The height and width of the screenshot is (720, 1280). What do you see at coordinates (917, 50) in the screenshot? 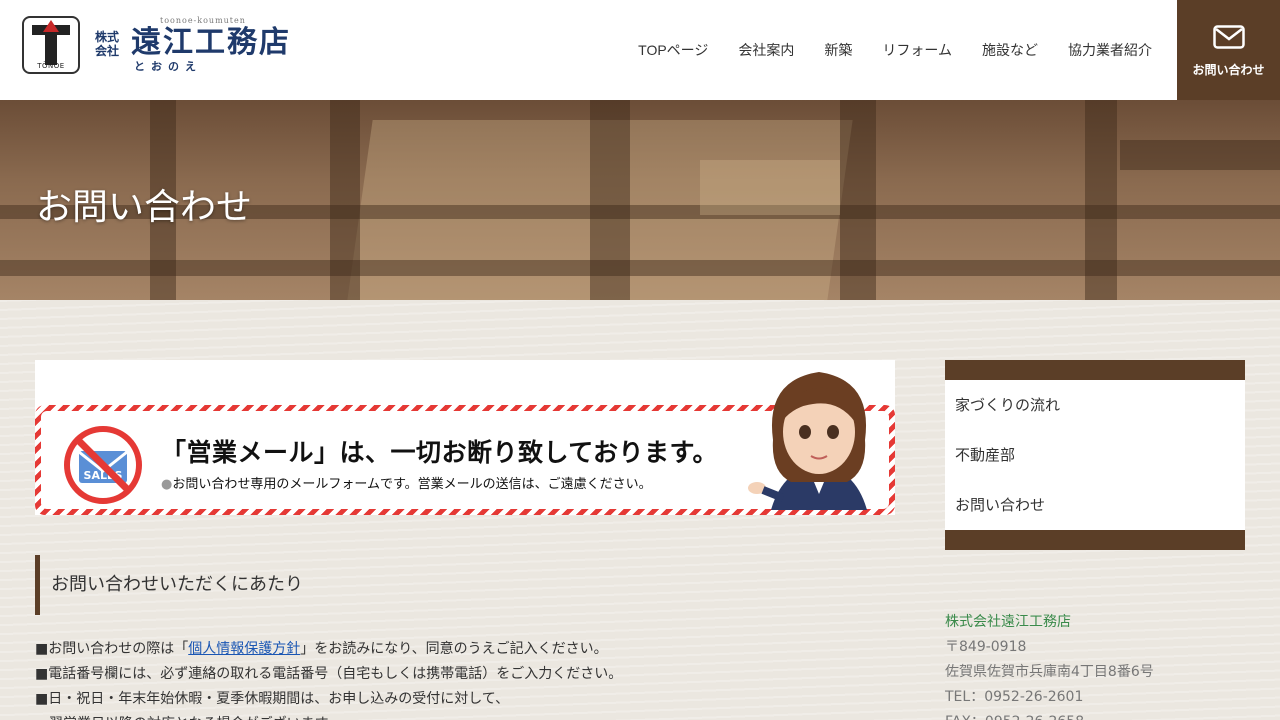
I see `nav-reform: リフォーム` at bounding box center [917, 50].